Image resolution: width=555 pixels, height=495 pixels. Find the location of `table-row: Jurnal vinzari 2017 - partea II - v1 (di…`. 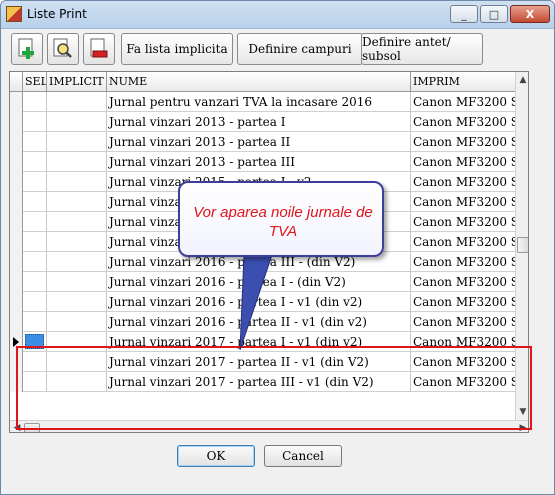

table-row: Jurnal vinzari 2017 - partea II - v1 (di… is located at coordinates (262, 362).